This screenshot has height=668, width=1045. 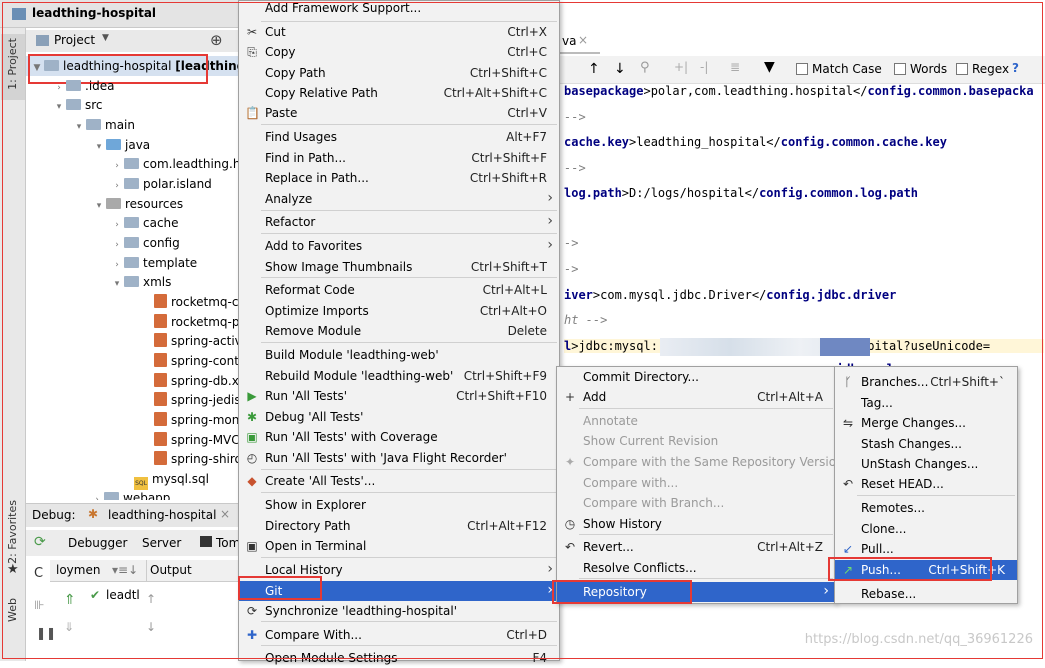 I want to click on words-checkbox, so click(x=900, y=69).